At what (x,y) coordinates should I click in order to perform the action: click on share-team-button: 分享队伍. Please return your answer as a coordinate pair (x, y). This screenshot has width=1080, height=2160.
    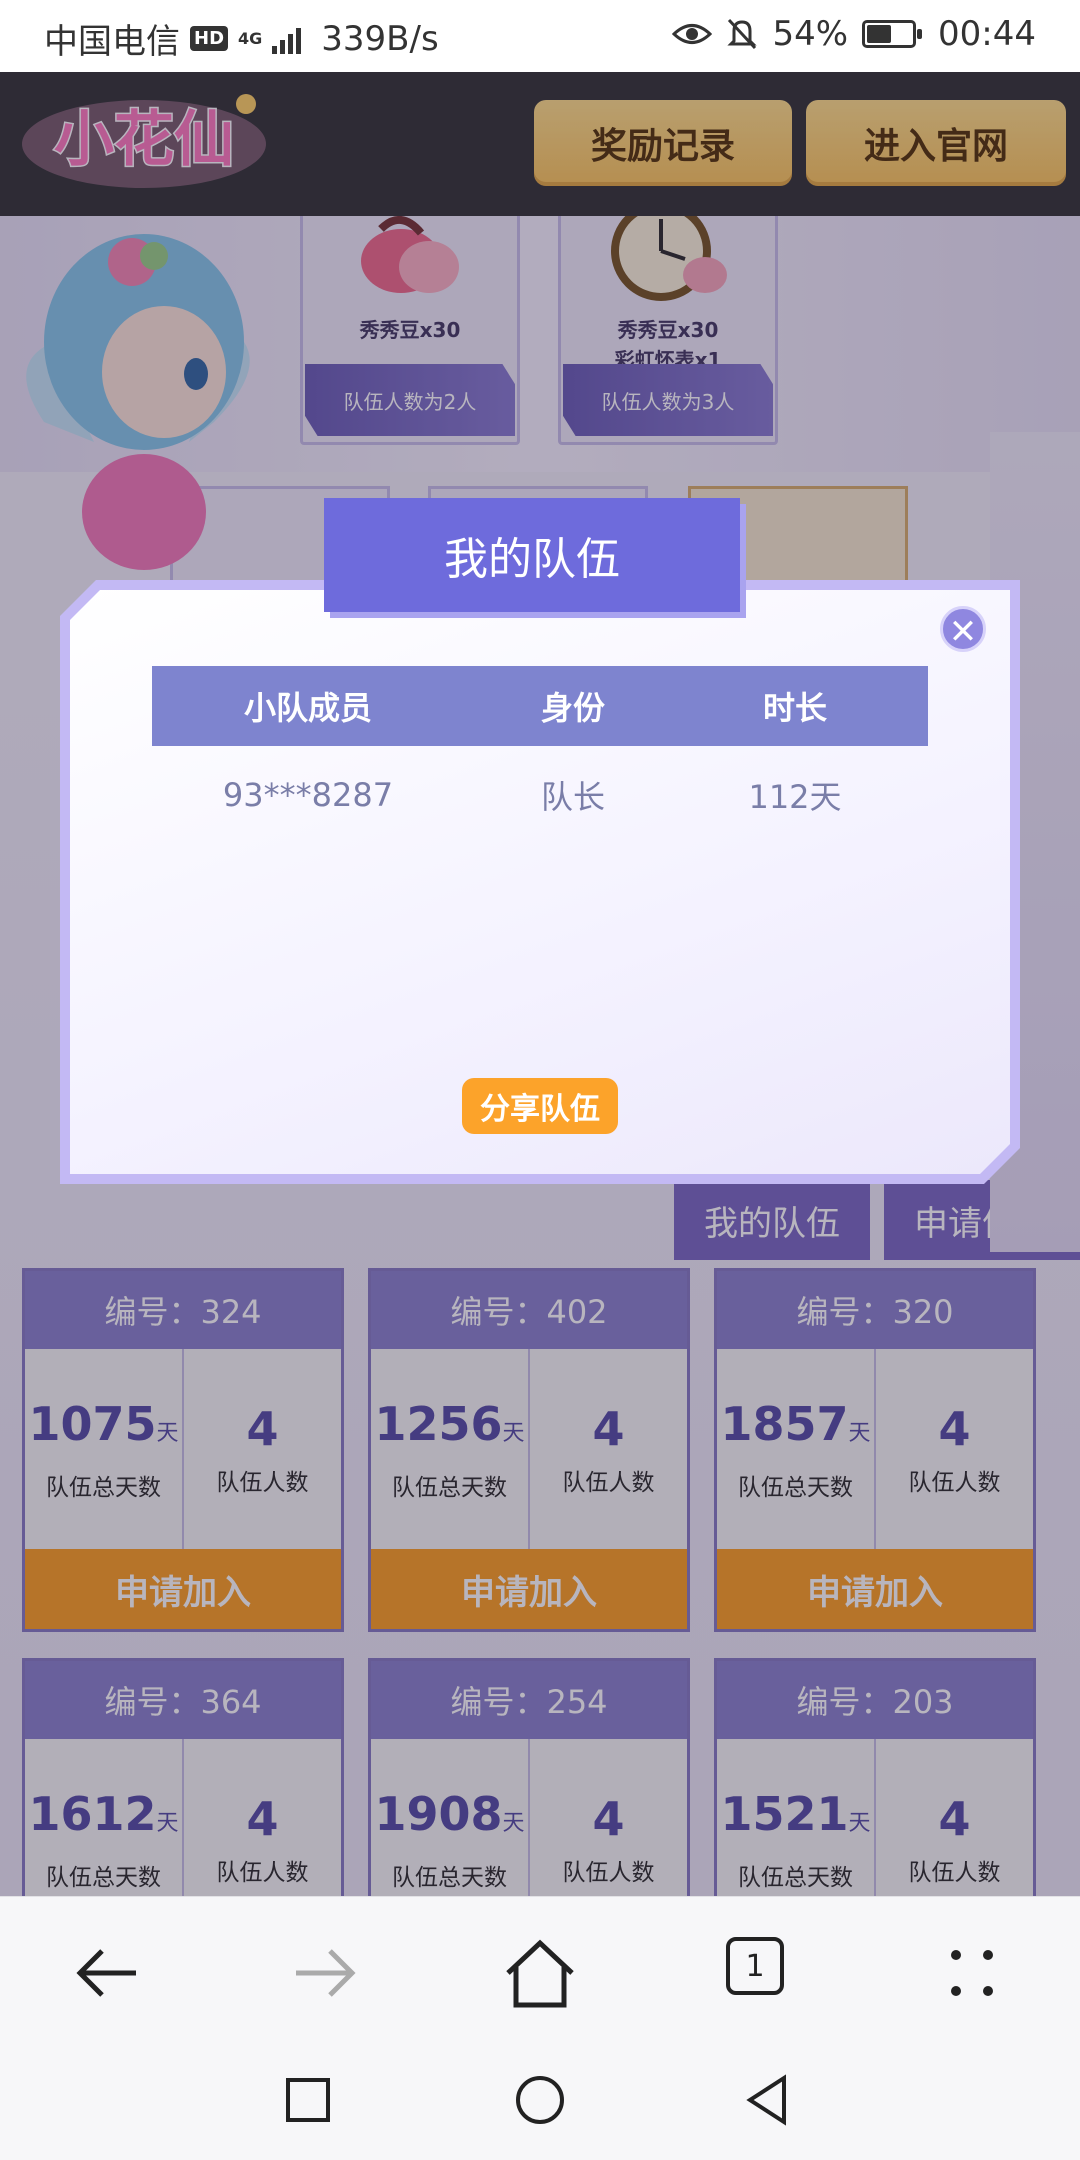
    Looking at the image, I should click on (540, 1106).